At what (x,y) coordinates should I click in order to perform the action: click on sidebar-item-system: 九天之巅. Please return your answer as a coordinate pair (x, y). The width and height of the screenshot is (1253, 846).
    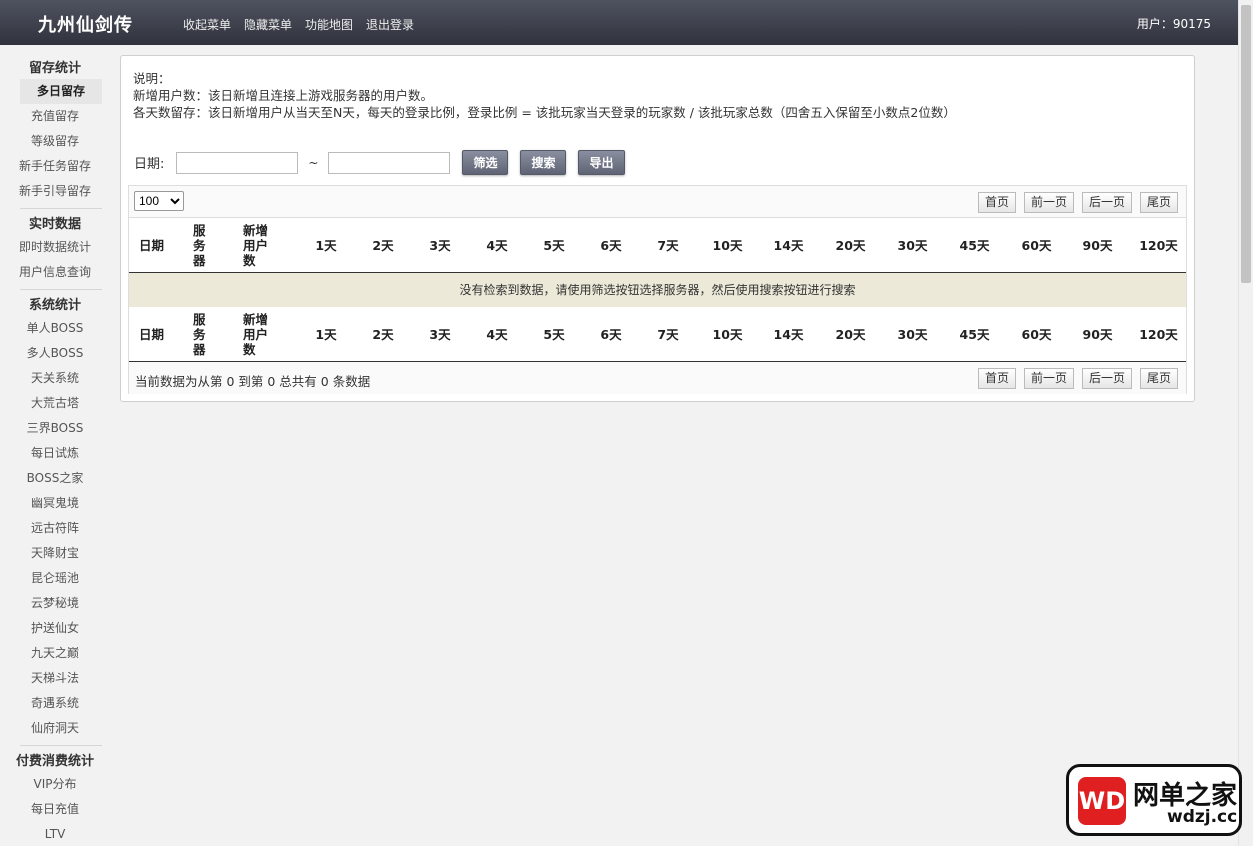
    Looking at the image, I should click on (55, 653).